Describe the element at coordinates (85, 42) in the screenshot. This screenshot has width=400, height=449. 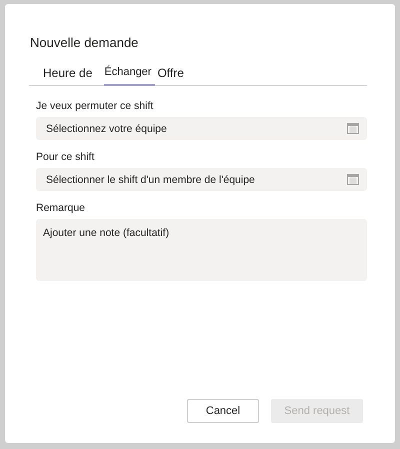
I see `dialog-title: Nouvelle demande` at that location.